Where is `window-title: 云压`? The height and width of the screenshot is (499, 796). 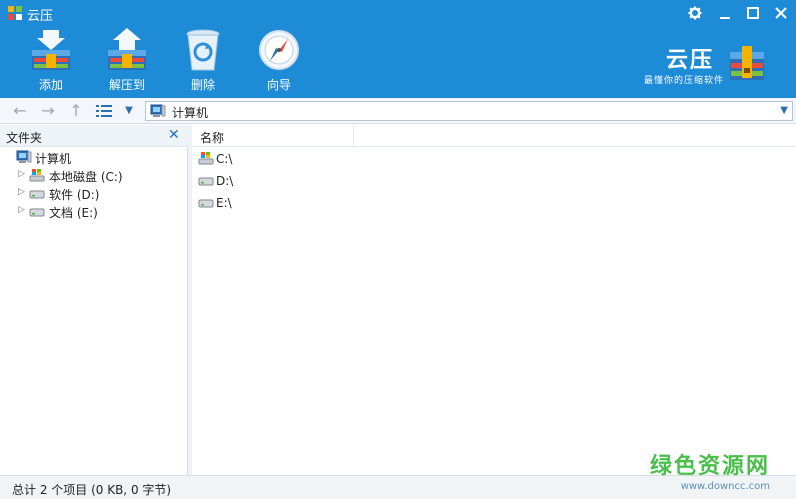 window-title: 云压 is located at coordinates (40, 16).